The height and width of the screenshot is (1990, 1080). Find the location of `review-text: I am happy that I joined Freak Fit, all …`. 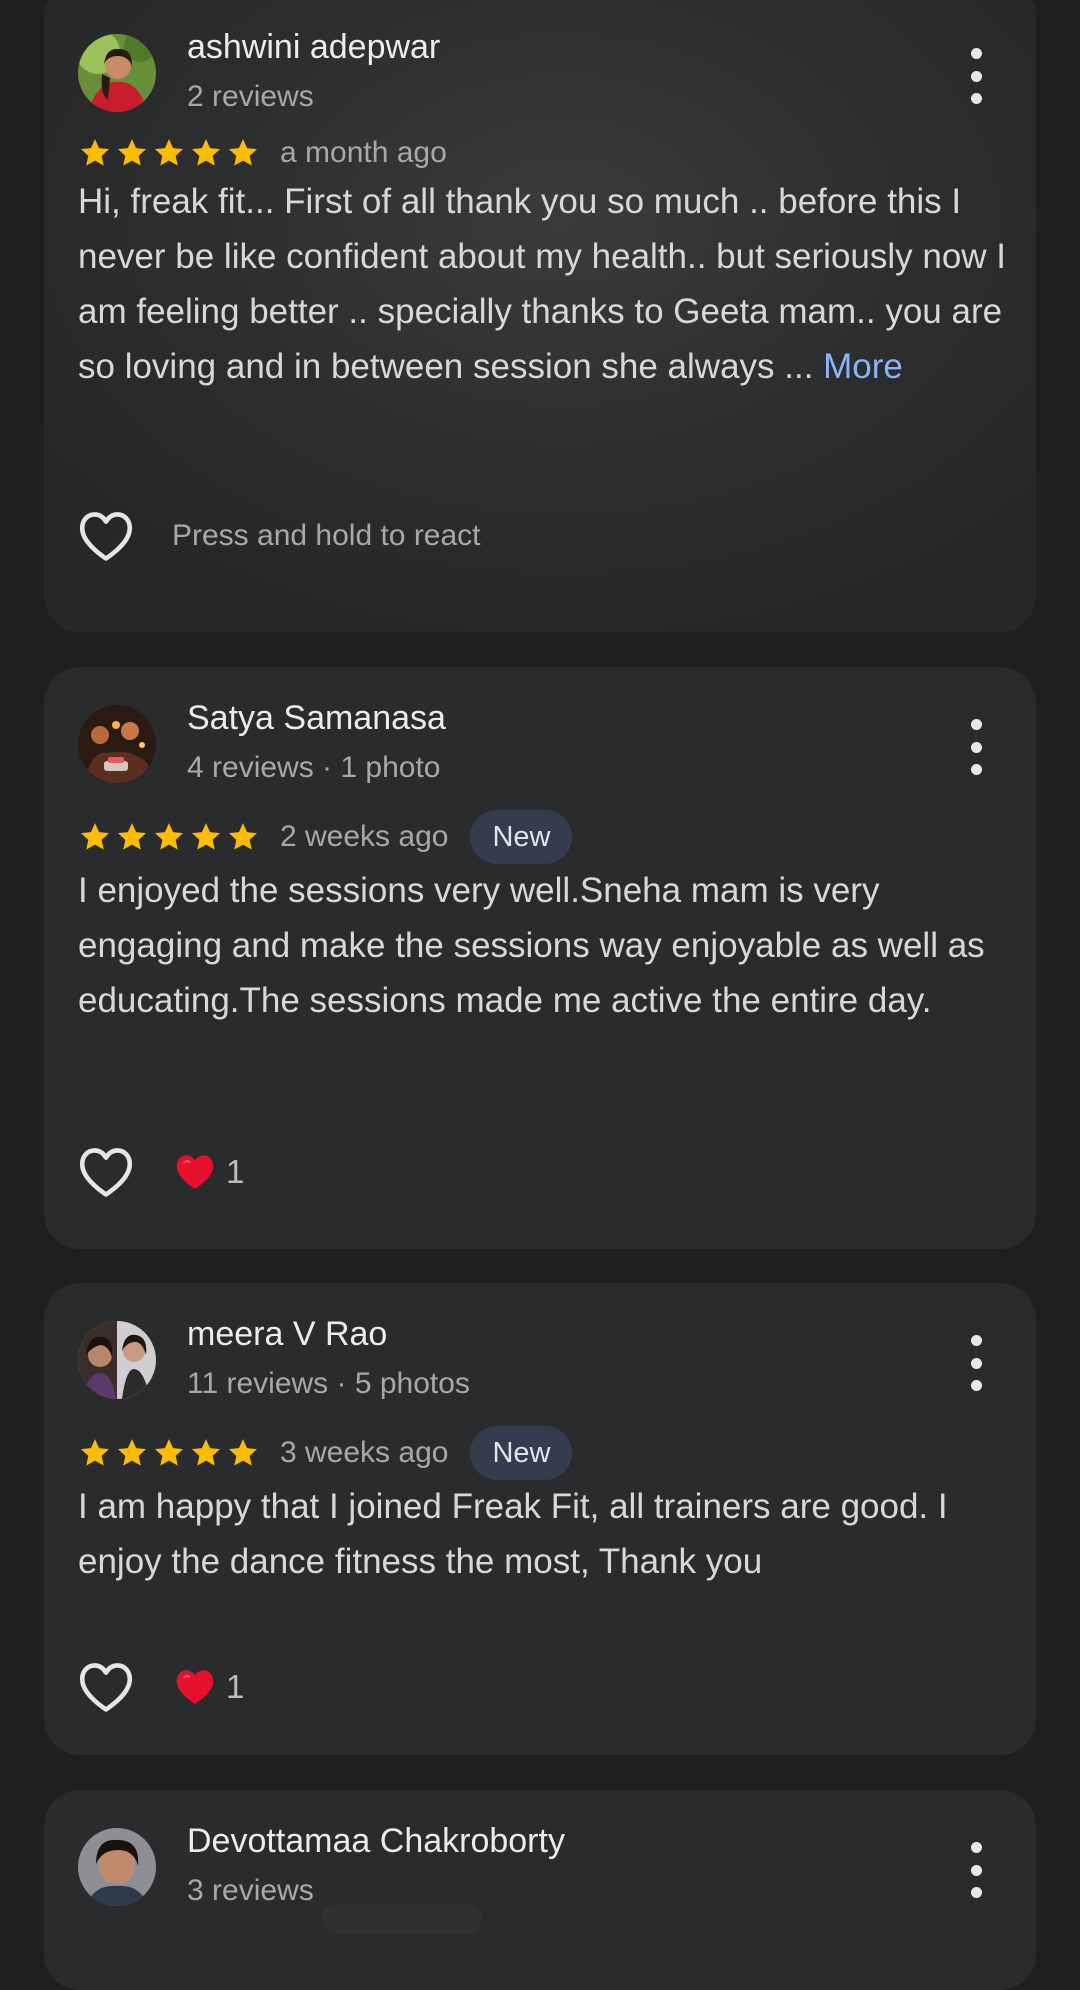

review-text: I am happy that I joined Freak Fit, all … is located at coordinates (513, 1534).